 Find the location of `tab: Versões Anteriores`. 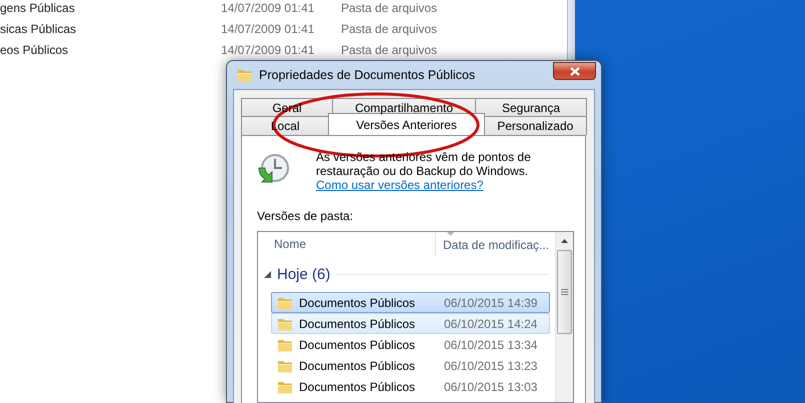

tab: Versões Anteriores is located at coordinates (406, 124).